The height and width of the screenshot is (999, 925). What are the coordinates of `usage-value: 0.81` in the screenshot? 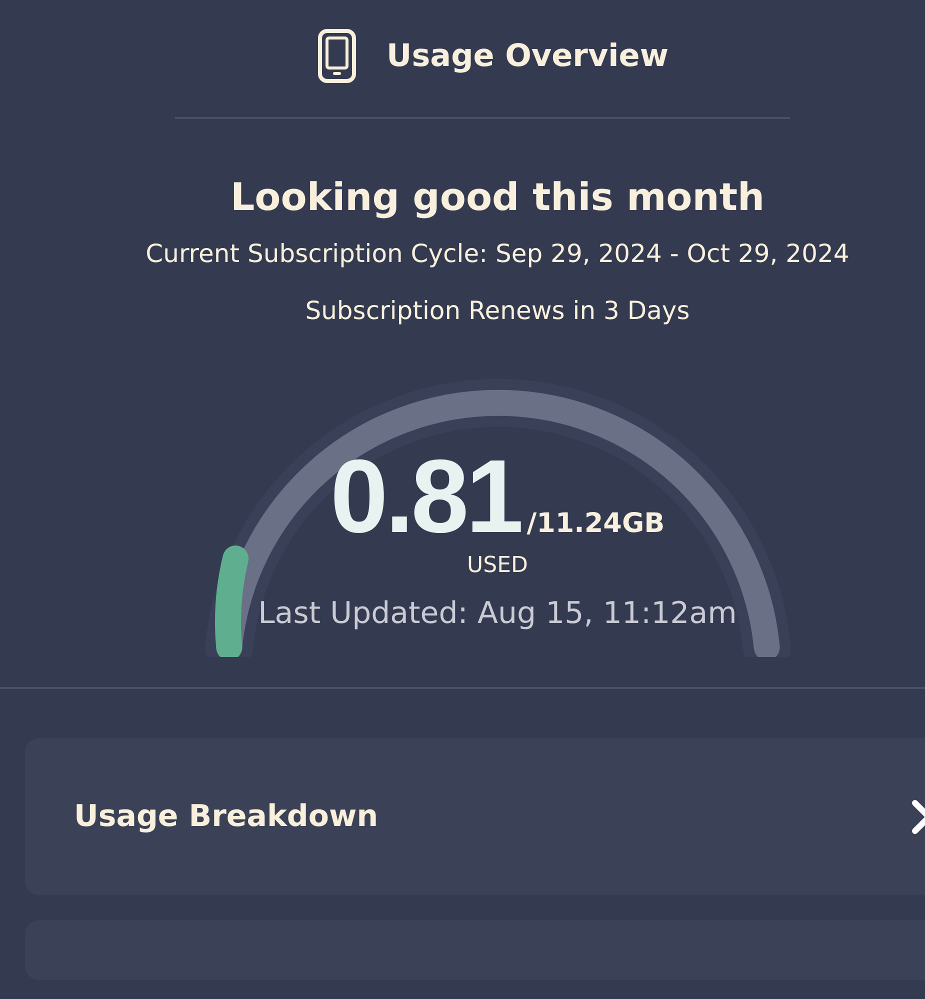 It's located at (425, 497).